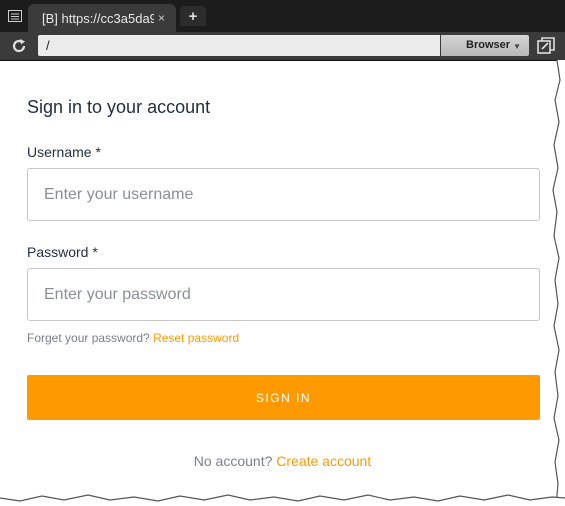 The image size is (565, 506). I want to click on torn-edge-bottom, so click(282, 500).